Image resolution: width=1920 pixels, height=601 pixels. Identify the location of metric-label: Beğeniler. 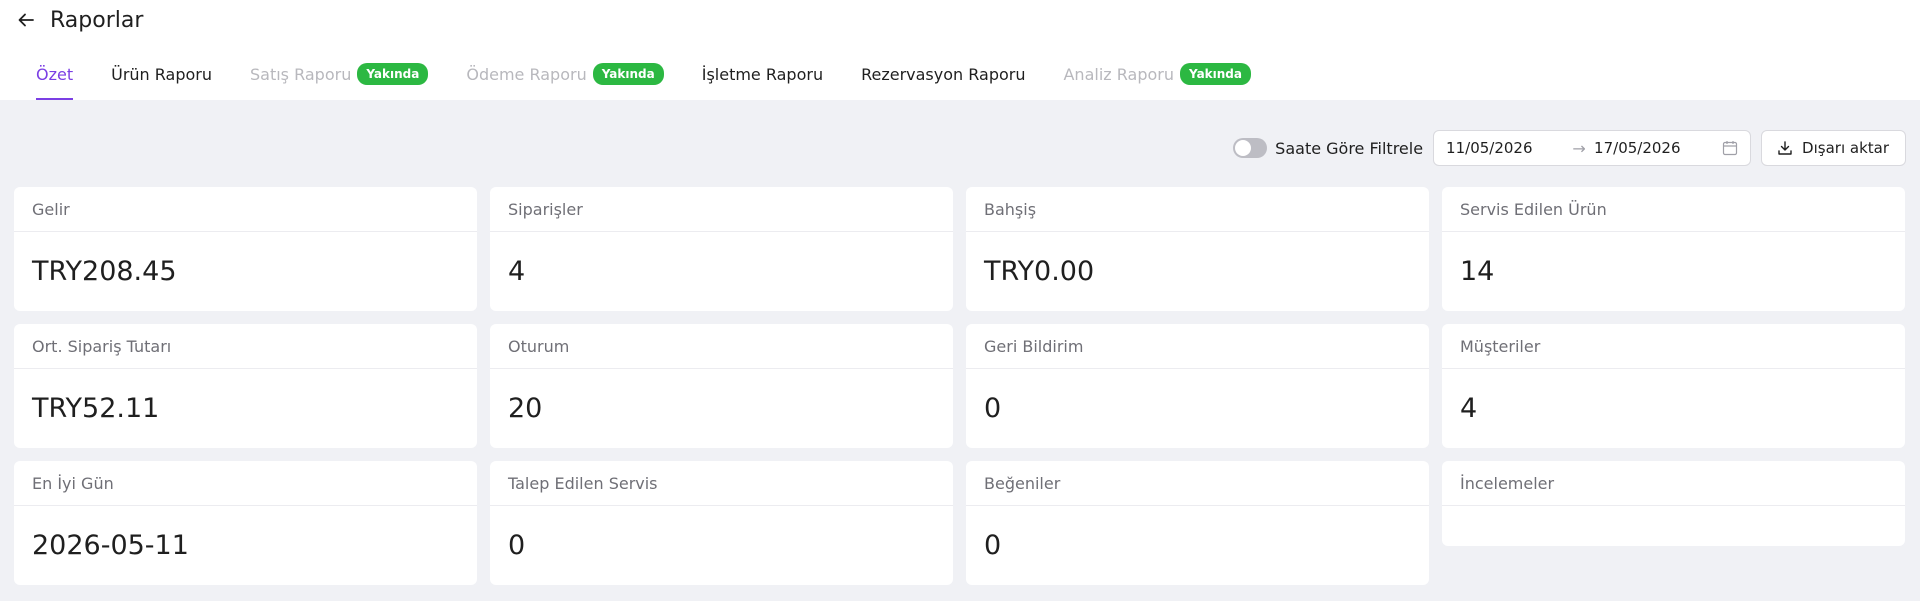
(1197, 483).